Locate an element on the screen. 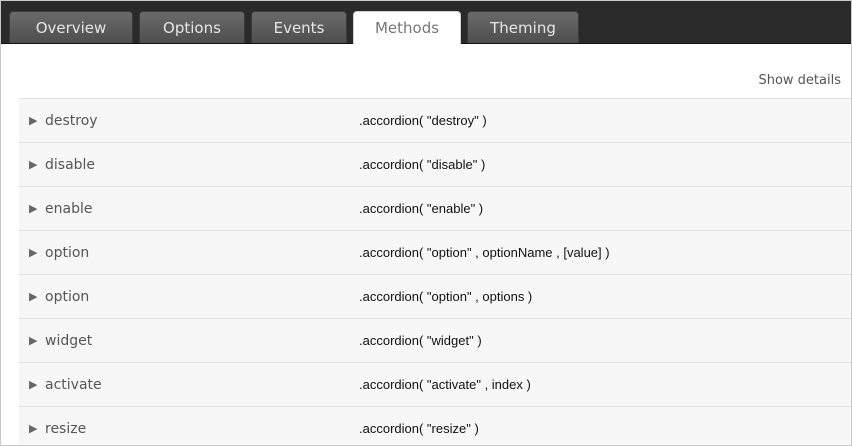  method-row-resize: ▶ resize .accordion( "resize" ) is located at coordinates (435, 425).